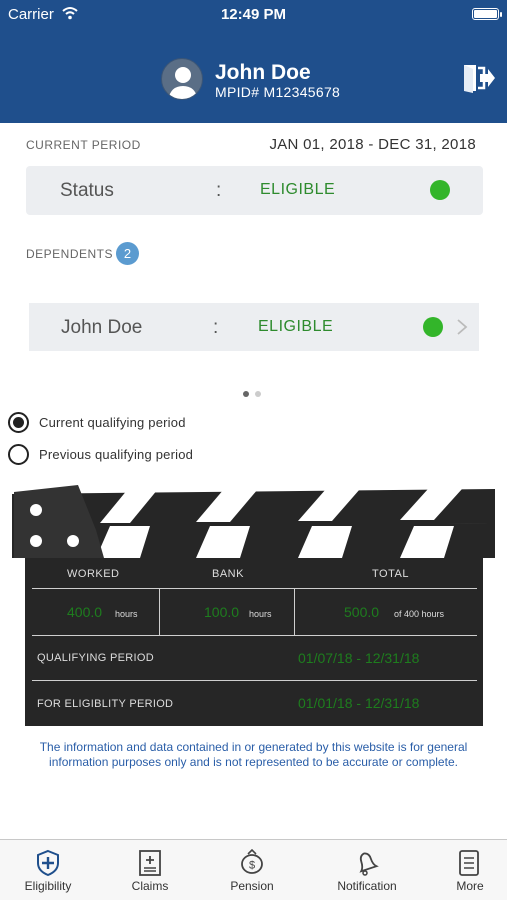 Image resolution: width=507 pixels, height=900 pixels. Describe the element at coordinates (372, 144) in the screenshot. I see `current-period-dates: JAN 01, 2018 - DEC 31, 2018` at that location.